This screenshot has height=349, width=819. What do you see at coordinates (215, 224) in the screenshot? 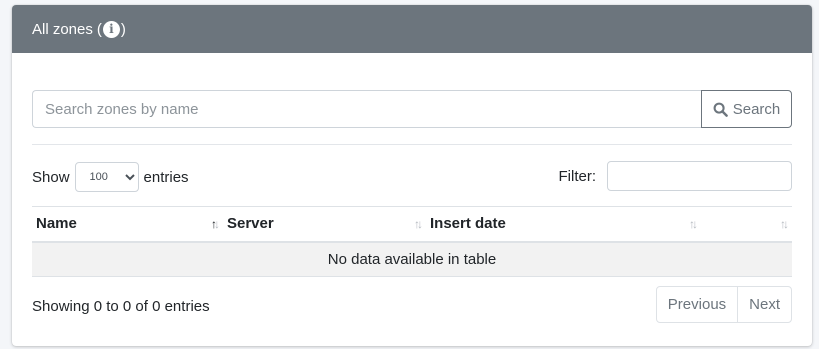
I see `sort-ascending-icon: ↑↓` at bounding box center [215, 224].